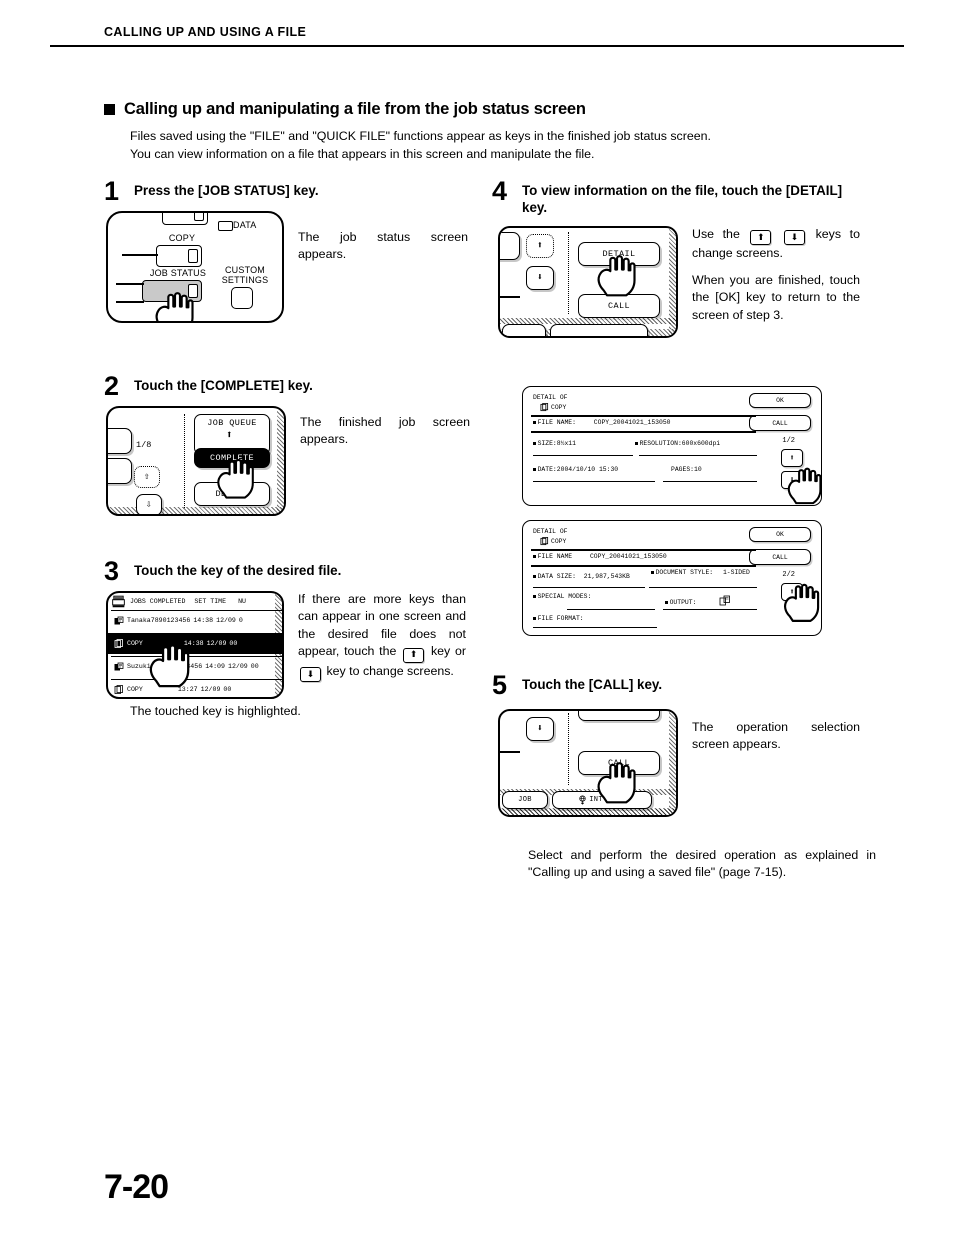  Describe the element at coordinates (225, 225) in the screenshot. I see `data-led-icon` at that location.